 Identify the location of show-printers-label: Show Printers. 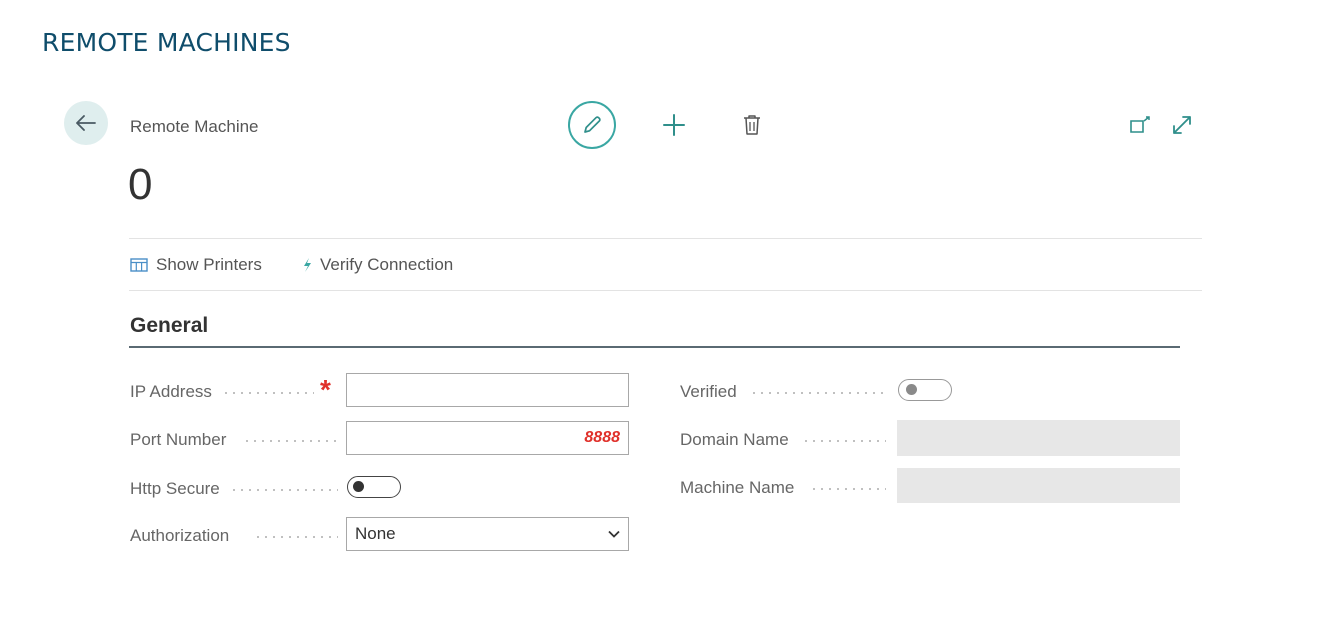
(209, 264).